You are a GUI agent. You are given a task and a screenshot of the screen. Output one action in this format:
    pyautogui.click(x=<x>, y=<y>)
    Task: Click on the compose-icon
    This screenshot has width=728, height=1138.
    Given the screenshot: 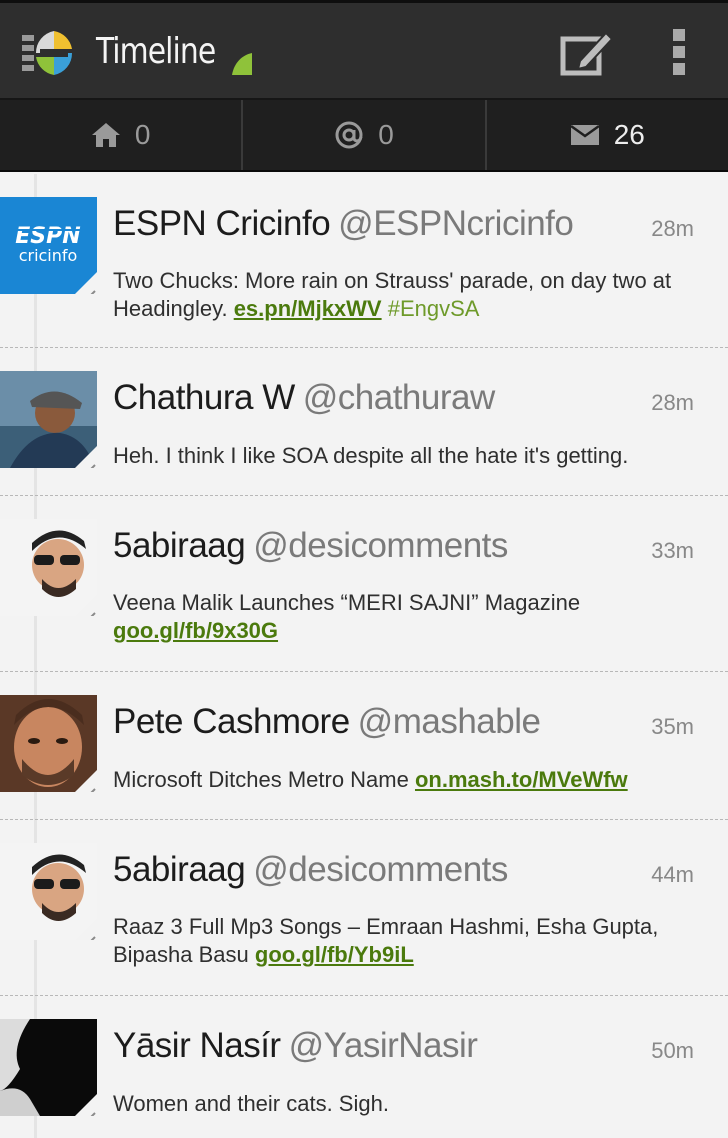 What is the action you would take?
    pyautogui.click(x=586, y=54)
    